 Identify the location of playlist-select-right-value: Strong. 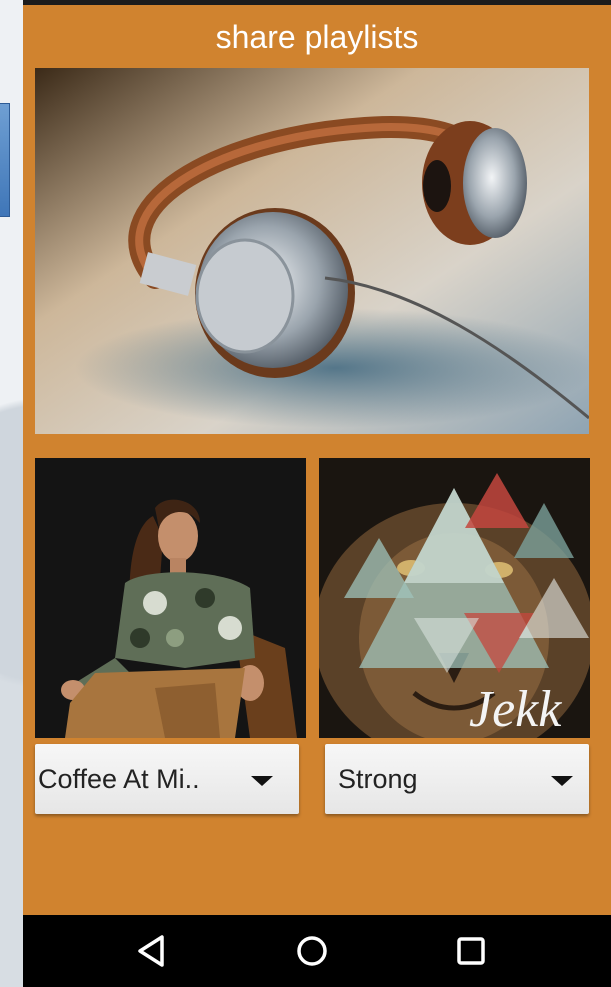
(378, 779).